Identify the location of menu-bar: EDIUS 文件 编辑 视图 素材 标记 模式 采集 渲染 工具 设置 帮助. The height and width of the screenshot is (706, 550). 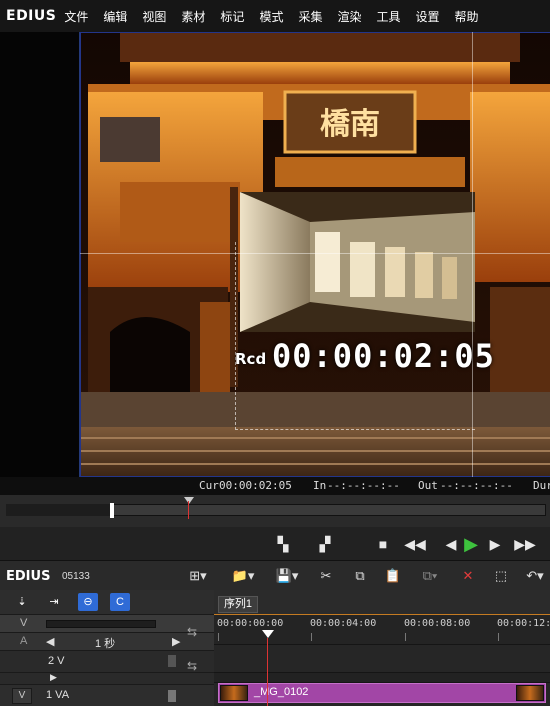
(275, 16).